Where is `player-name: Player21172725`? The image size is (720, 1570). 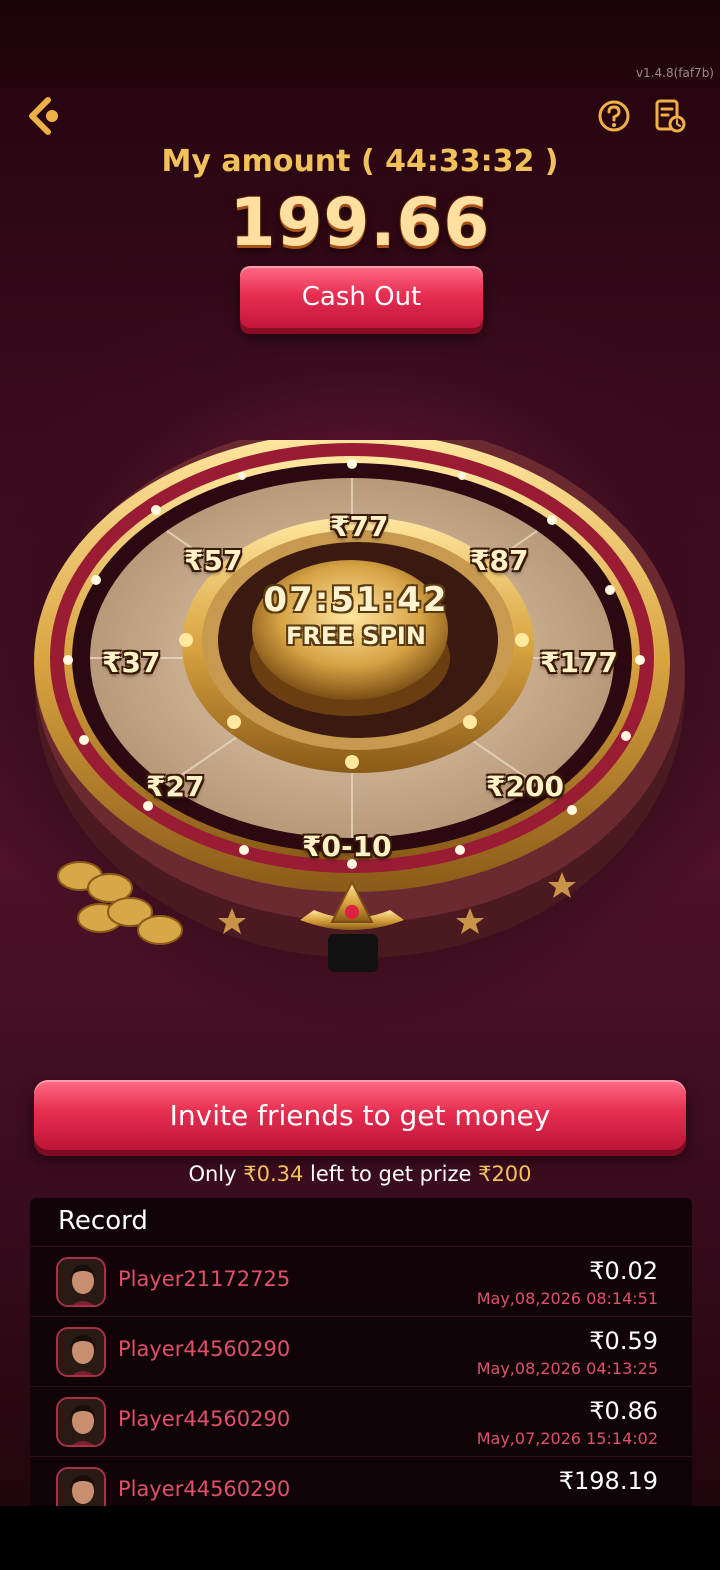 player-name: Player21172725 is located at coordinates (204, 1279).